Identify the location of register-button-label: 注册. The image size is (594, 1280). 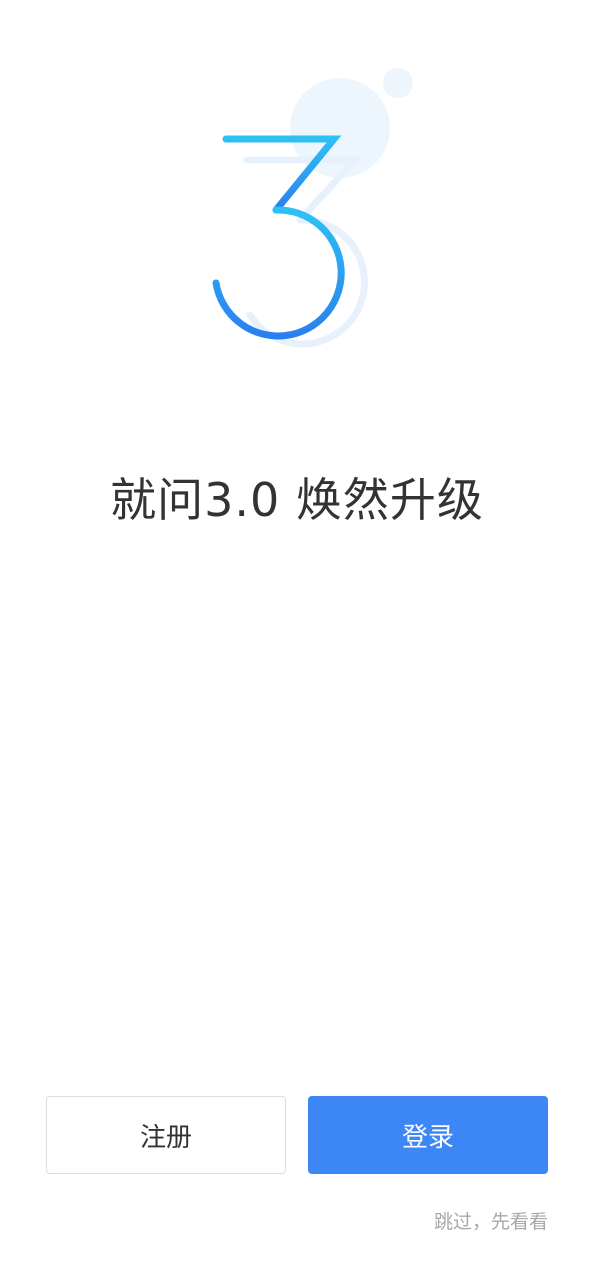
(165, 1137).